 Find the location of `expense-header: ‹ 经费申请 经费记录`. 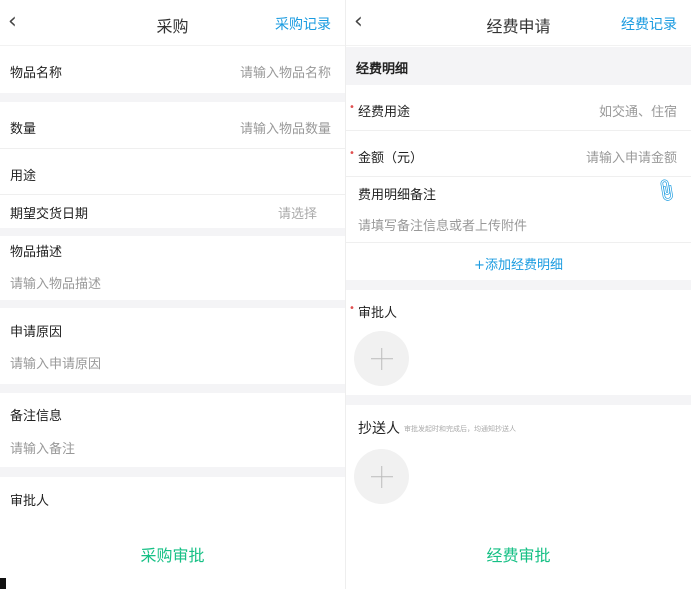

expense-header: ‹ 经费申请 经费记录 is located at coordinates (518, 23).